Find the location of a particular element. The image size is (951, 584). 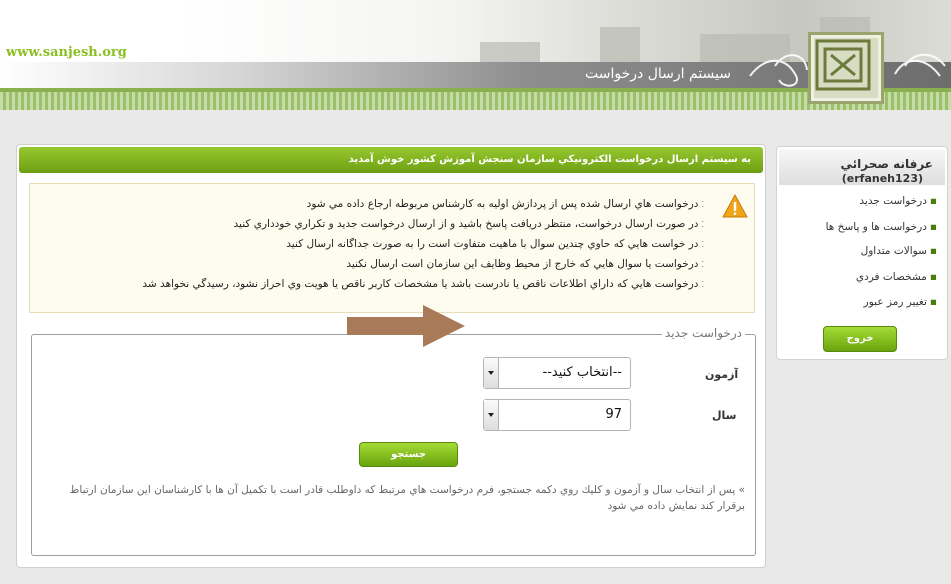

fieldset-legend: درخواست جديد is located at coordinates (703, 333).